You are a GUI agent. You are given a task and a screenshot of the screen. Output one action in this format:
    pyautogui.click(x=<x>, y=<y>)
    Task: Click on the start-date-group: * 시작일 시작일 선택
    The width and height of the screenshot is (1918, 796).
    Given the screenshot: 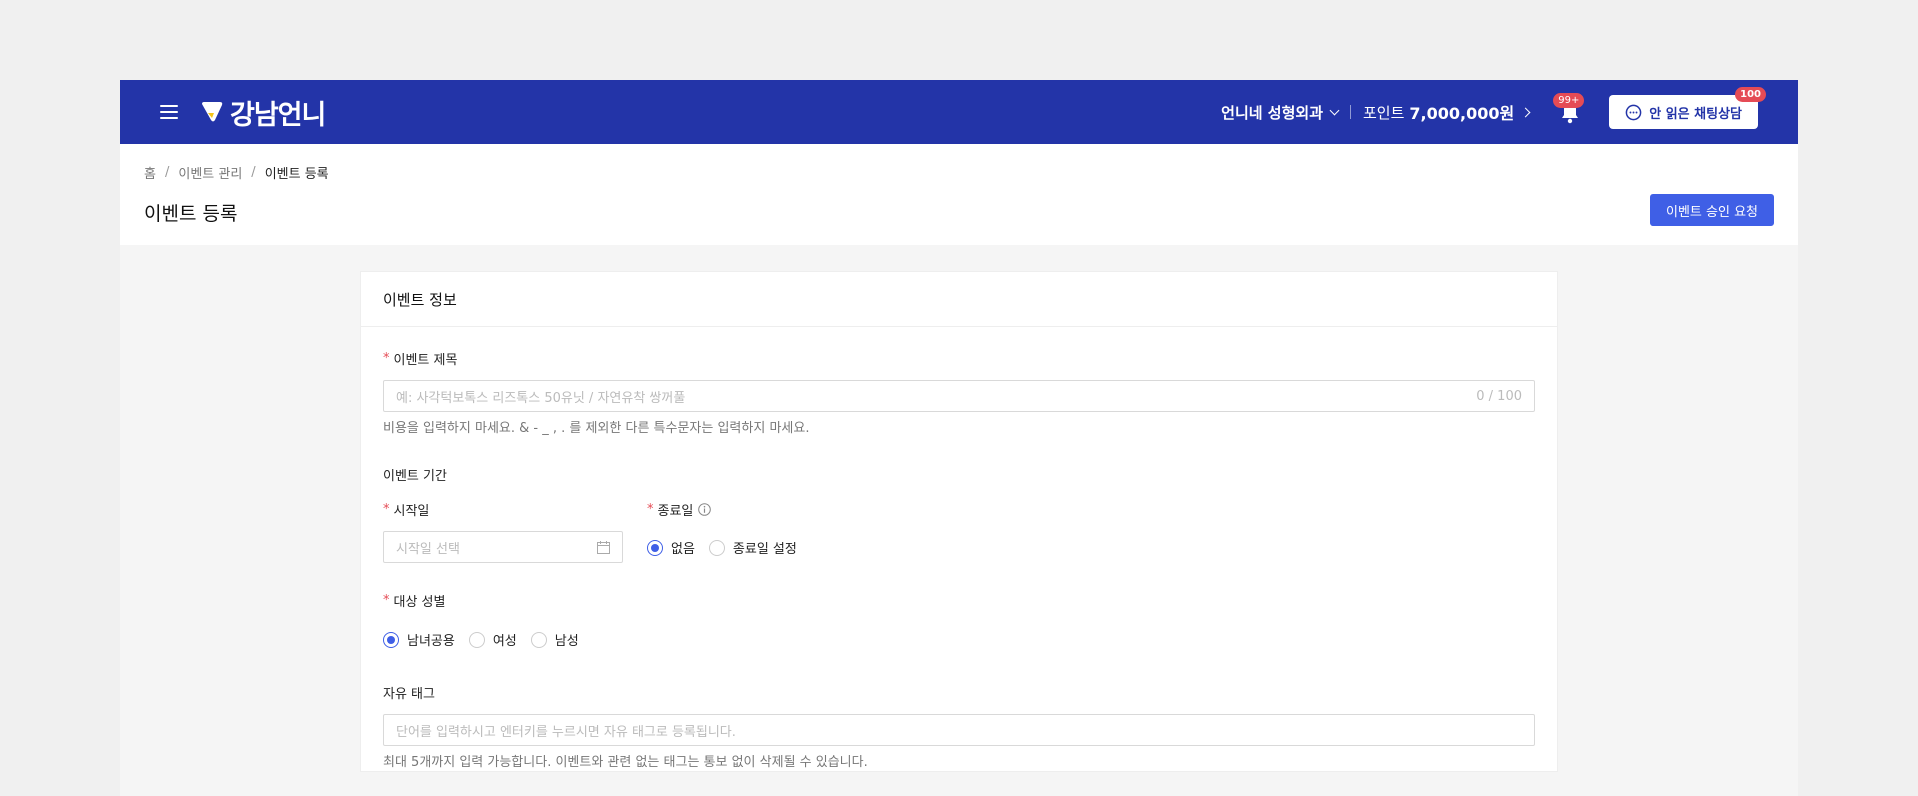 What is the action you would take?
    pyautogui.click(x=503, y=531)
    